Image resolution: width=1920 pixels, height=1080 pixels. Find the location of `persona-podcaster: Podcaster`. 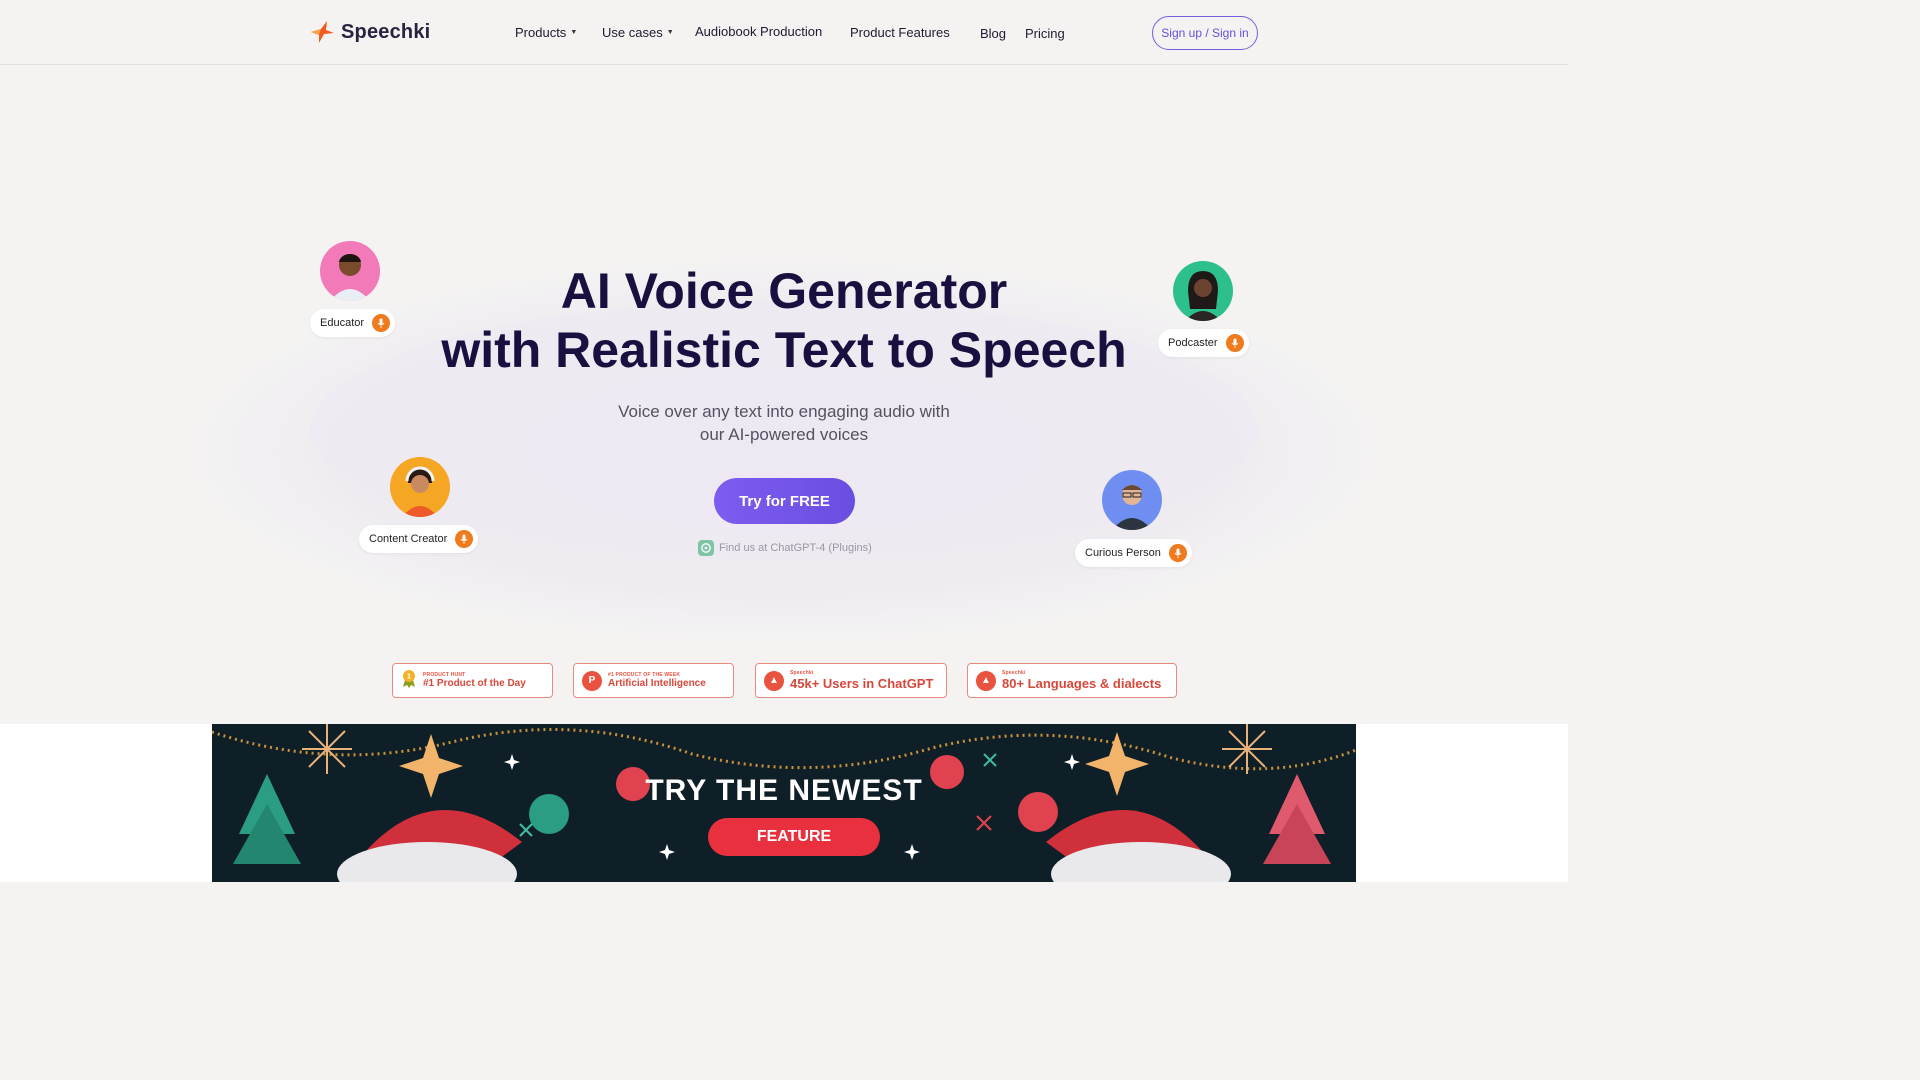

persona-podcaster: Podcaster is located at coordinates (1203, 343).